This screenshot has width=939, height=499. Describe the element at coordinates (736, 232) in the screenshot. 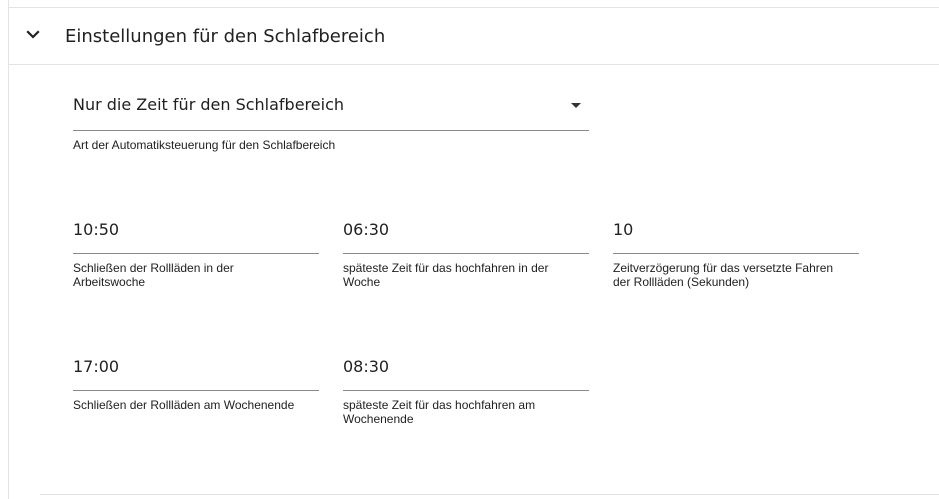

I see `delay-seconds-input: 10` at that location.